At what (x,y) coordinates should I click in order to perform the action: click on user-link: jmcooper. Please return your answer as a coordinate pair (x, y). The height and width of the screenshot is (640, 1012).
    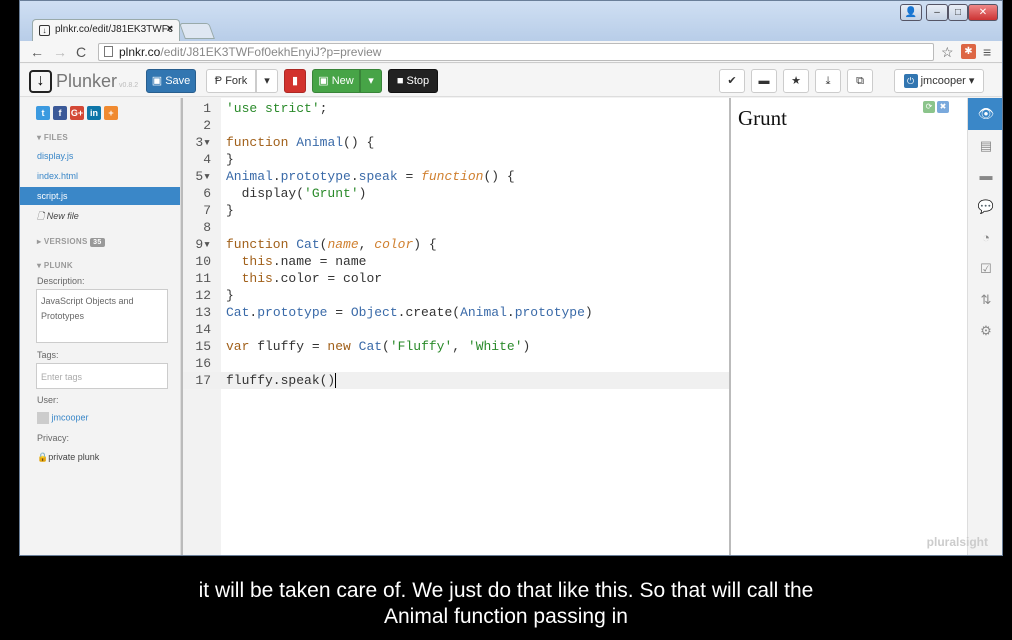
    Looking at the image, I should click on (63, 418).